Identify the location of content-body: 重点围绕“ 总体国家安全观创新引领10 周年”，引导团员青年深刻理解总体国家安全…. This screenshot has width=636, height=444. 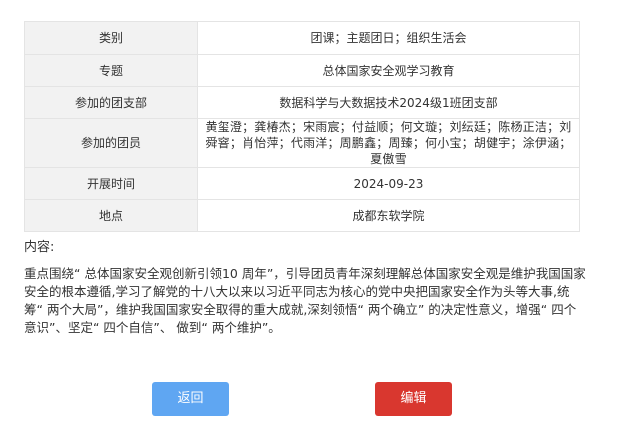
(305, 300).